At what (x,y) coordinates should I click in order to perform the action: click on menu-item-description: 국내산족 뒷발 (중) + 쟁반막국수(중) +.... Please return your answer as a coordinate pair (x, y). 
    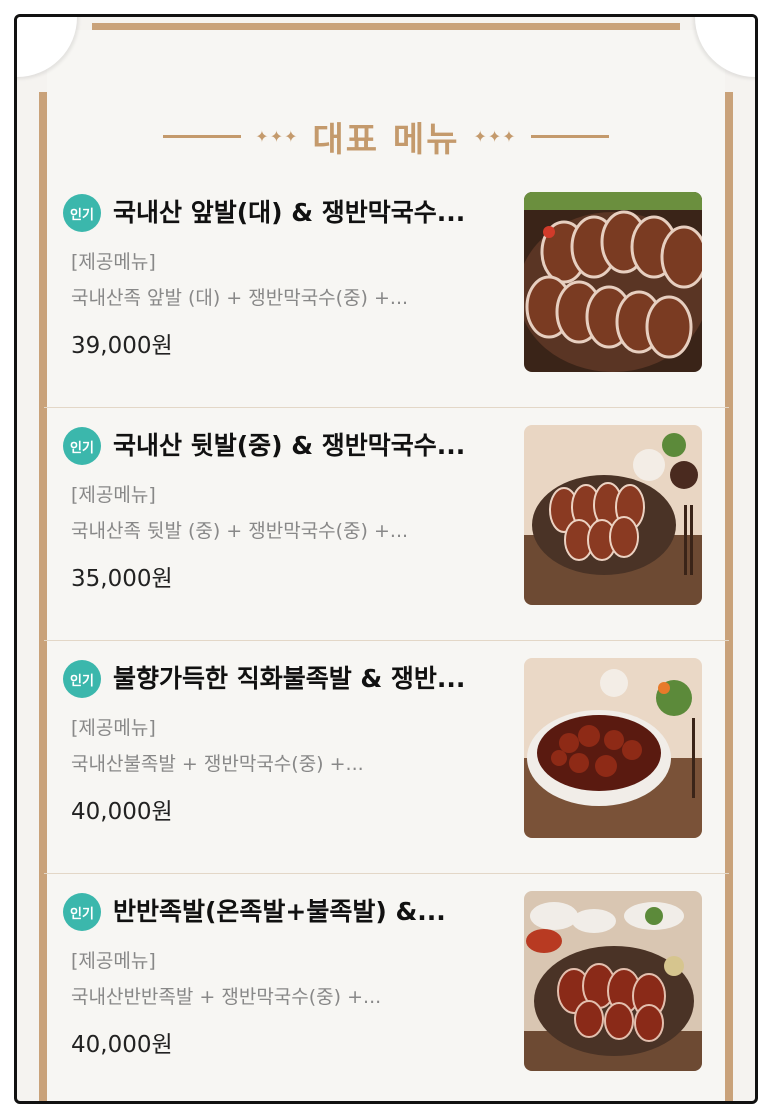
    Looking at the image, I should click on (240, 531).